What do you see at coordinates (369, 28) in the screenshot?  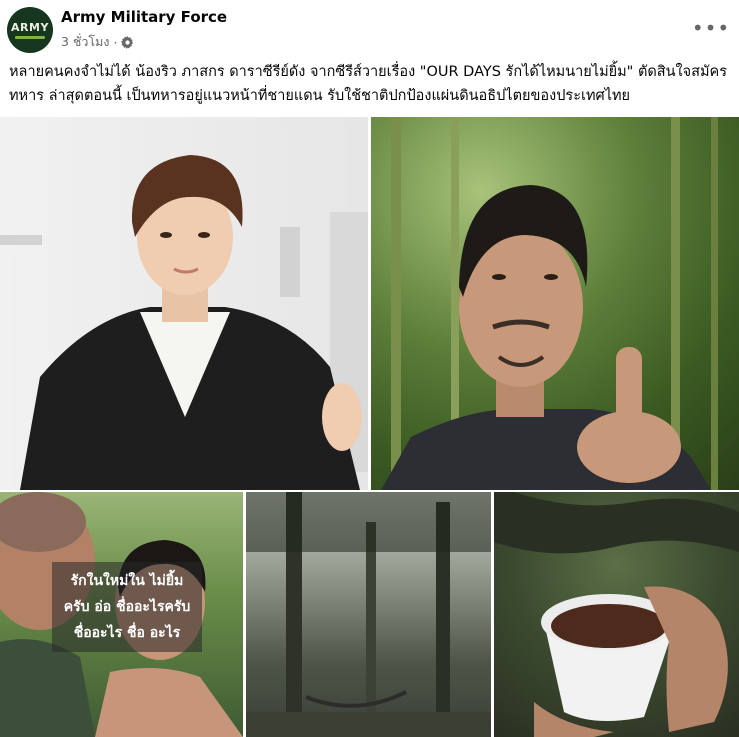 I see `post-header: ARMY Army Military Force 3 ชั่วโมง · •••` at bounding box center [369, 28].